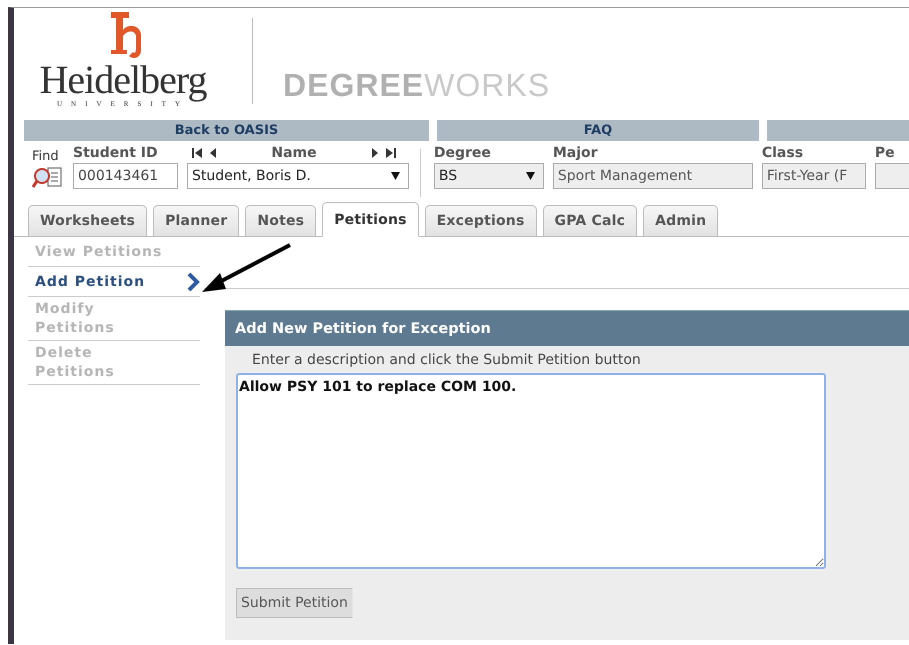  I want to click on nav-link: FAQ, so click(598, 130).